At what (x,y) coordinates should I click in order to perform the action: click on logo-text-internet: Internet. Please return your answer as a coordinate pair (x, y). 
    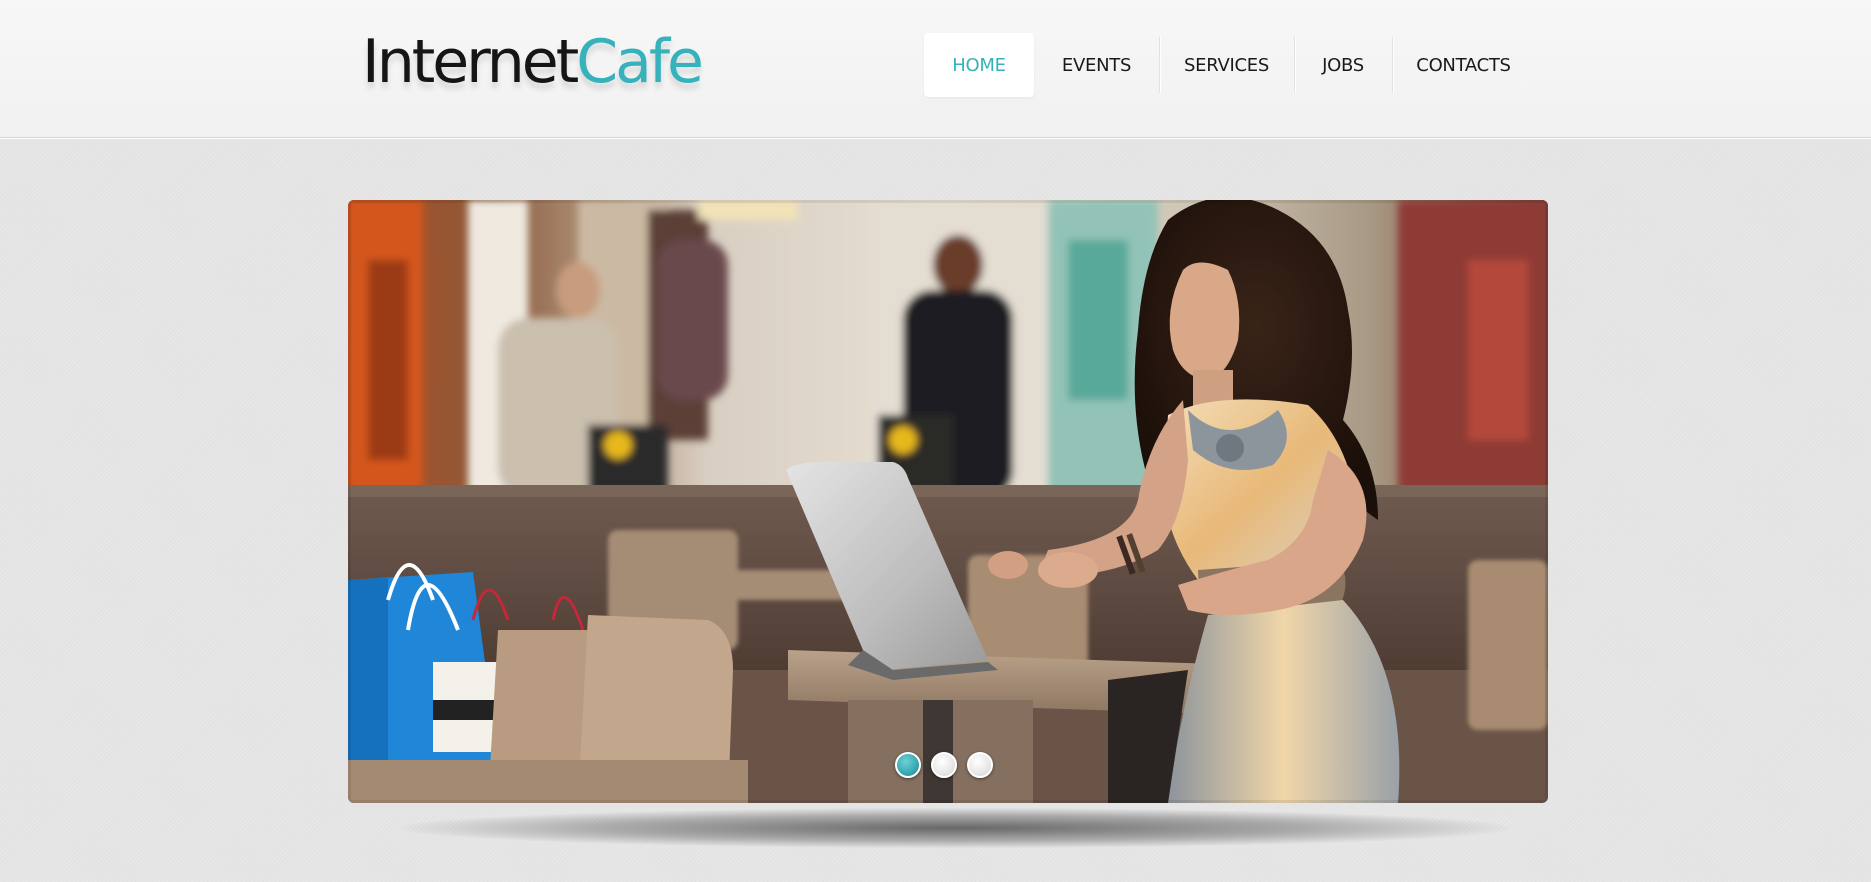
    Looking at the image, I should click on (470, 62).